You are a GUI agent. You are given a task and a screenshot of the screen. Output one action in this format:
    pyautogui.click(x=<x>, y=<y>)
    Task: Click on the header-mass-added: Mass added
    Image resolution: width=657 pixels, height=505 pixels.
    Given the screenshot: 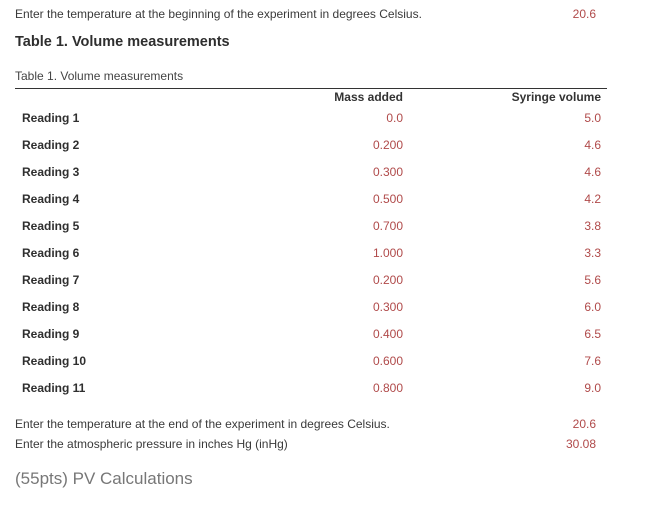 What is the action you would take?
    pyautogui.click(x=368, y=97)
    